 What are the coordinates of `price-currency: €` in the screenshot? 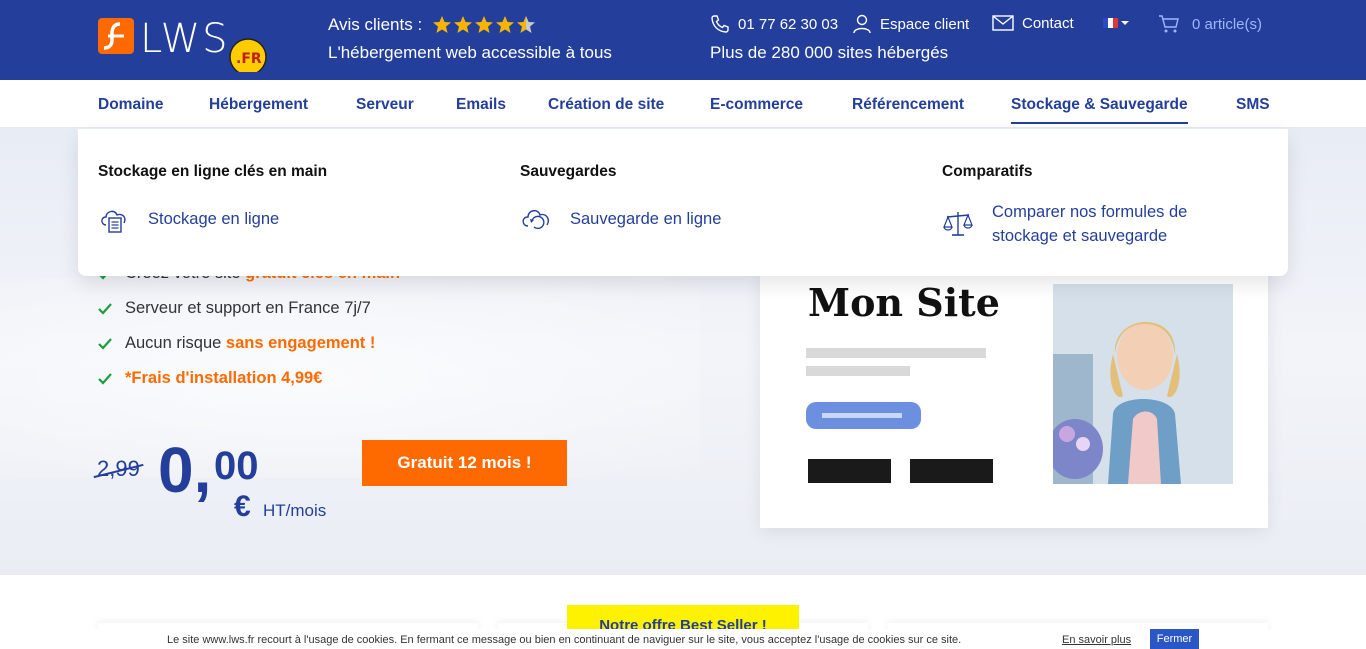 It's located at (242, 506).